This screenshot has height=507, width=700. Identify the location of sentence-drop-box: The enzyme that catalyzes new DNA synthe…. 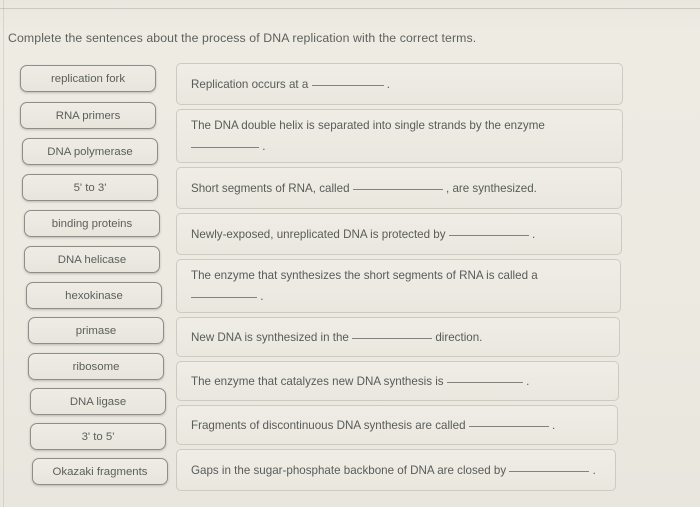
(397, 381).